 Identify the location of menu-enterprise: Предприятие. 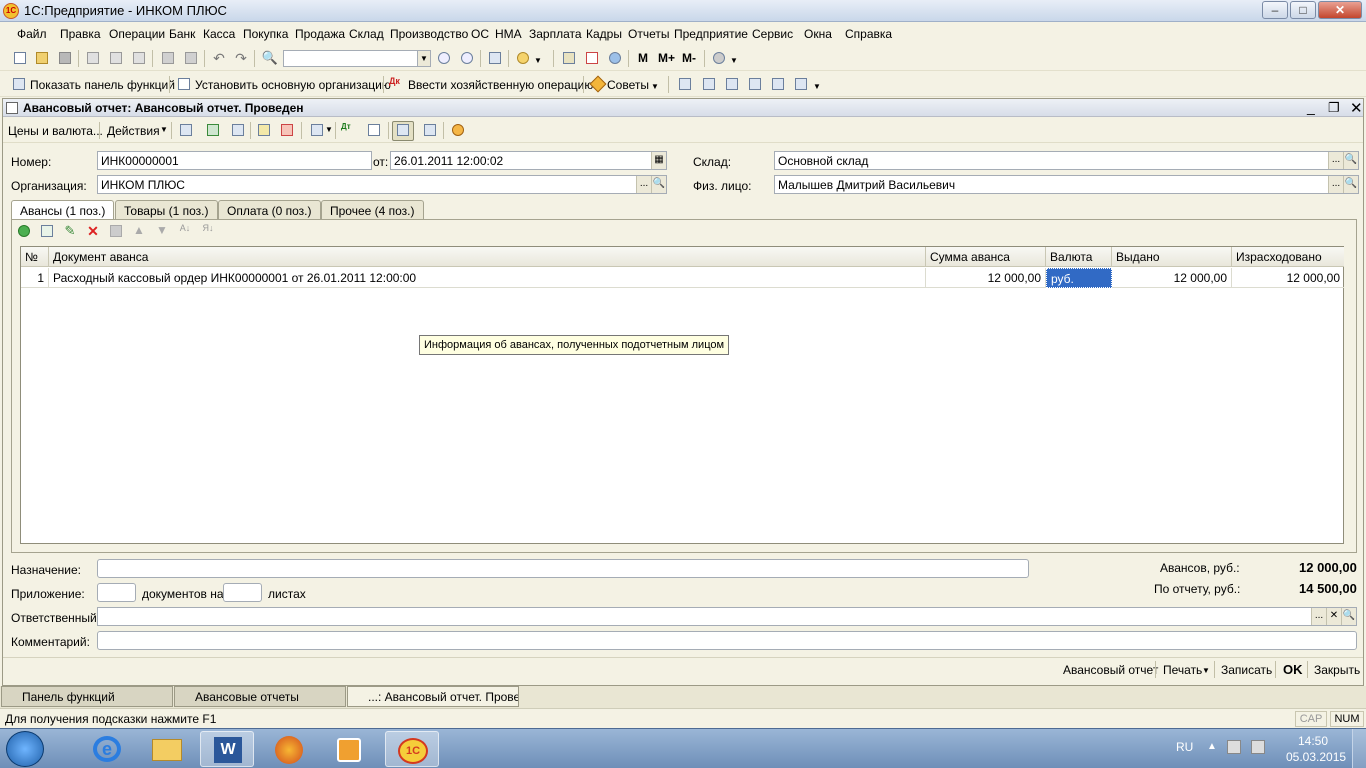
(711, 34).